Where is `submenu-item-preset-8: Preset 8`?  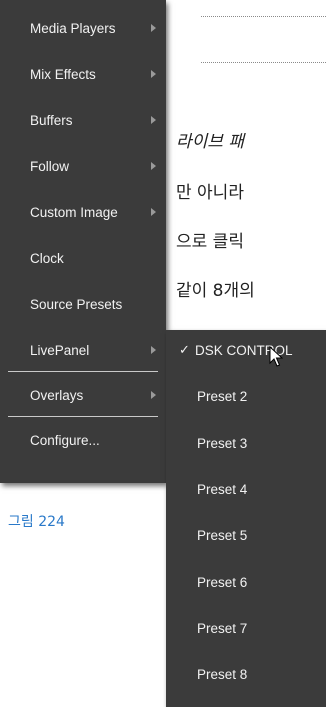
submenu-item-preset-8: Preset 8 is located at coordinates (246, 674).